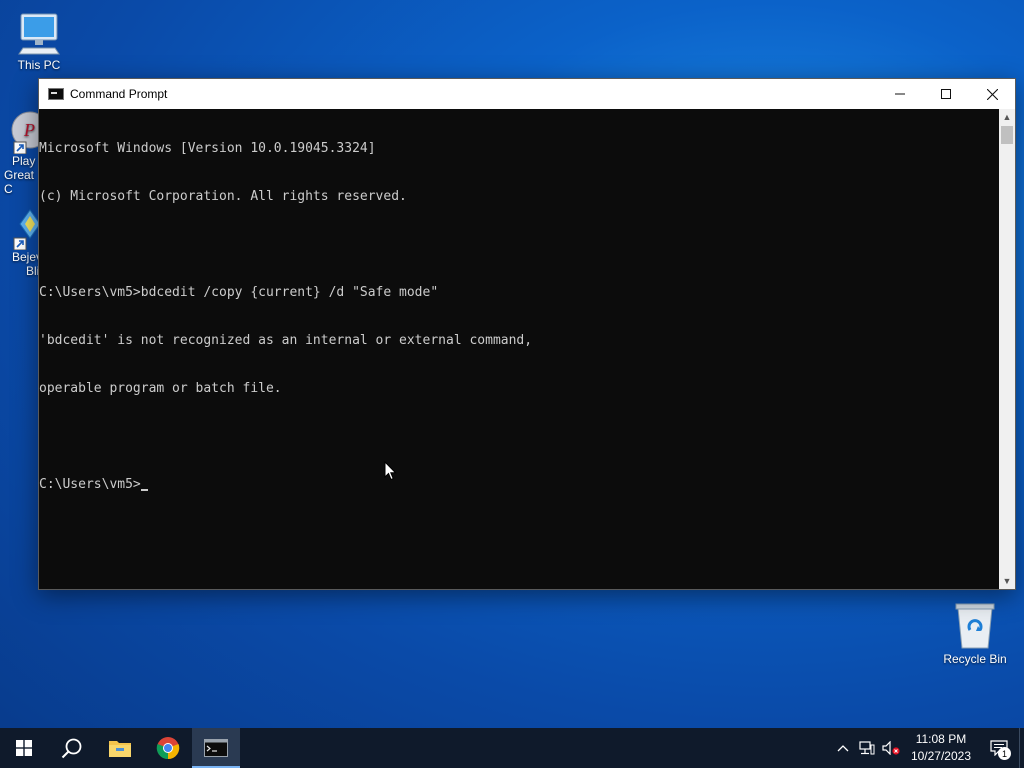 The image size is (1024, 768). I want to click on clock: 11:08 PM 10/27/2023, so click(941, 748).